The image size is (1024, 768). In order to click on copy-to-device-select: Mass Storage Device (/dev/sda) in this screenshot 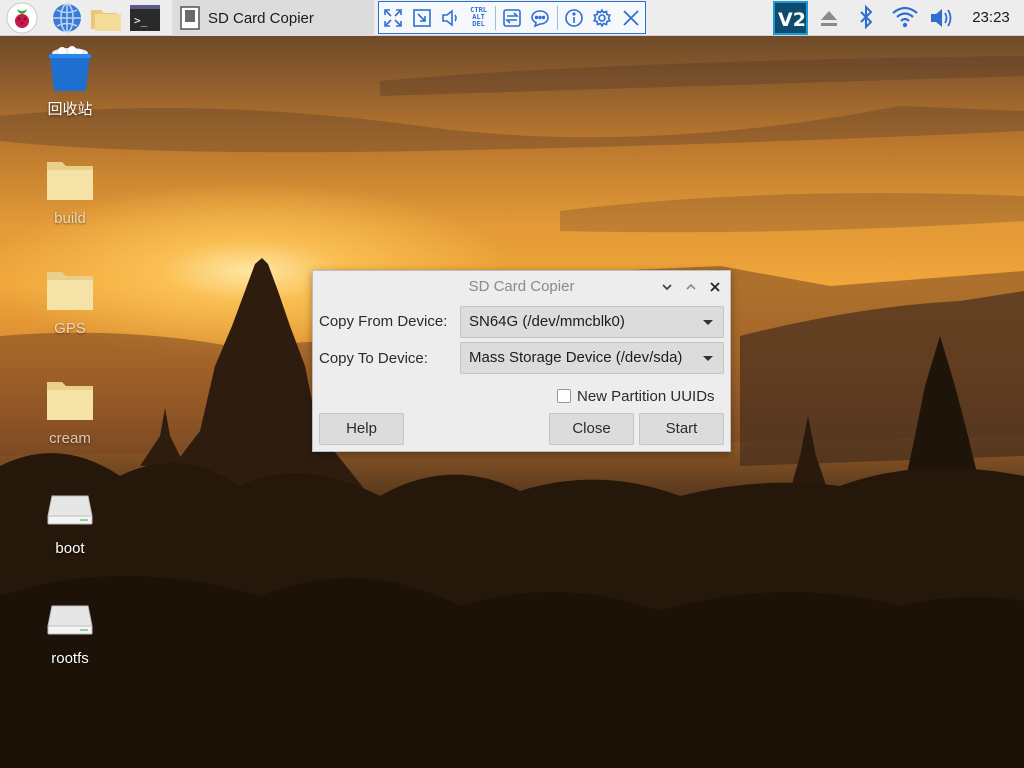, I will do `click(592, 358)`.